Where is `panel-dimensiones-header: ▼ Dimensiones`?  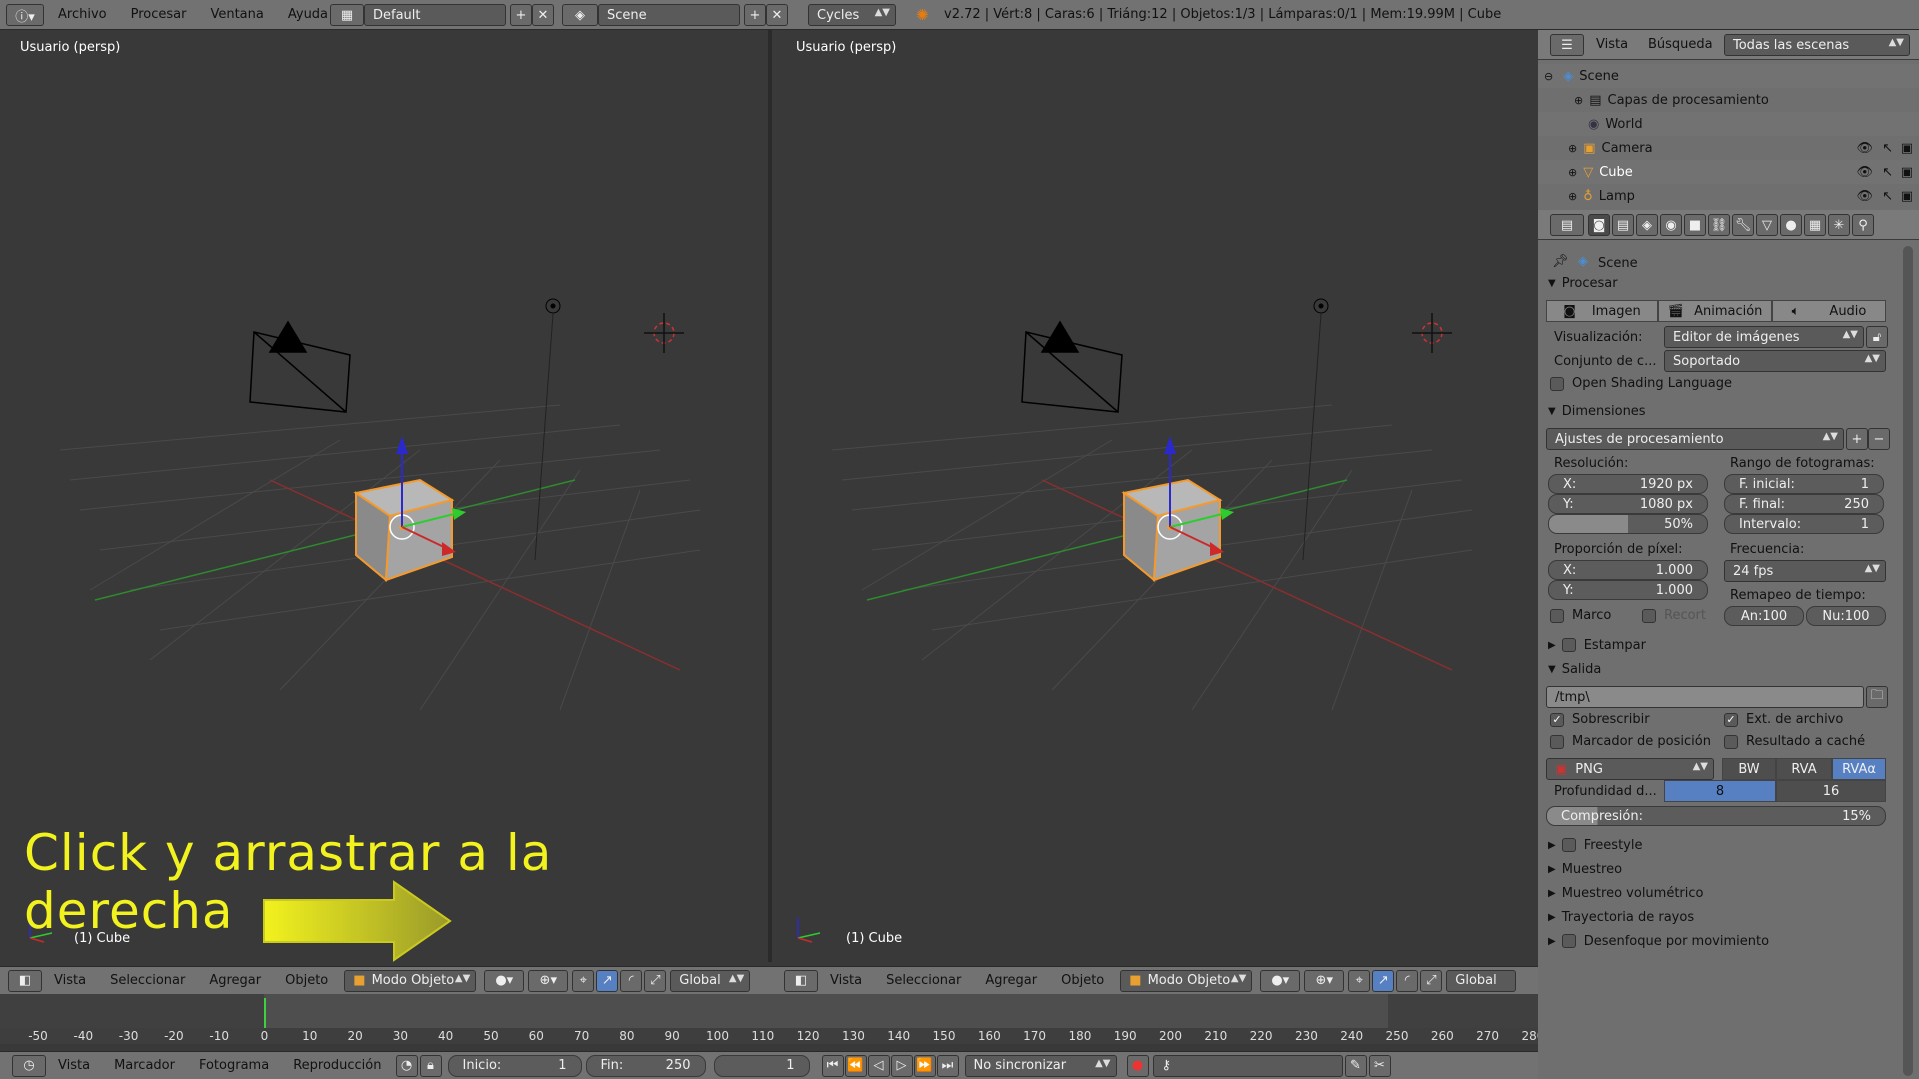 panel-dimensiones-header: ▼ Dimensiones is located at coordinates (1720, 411).